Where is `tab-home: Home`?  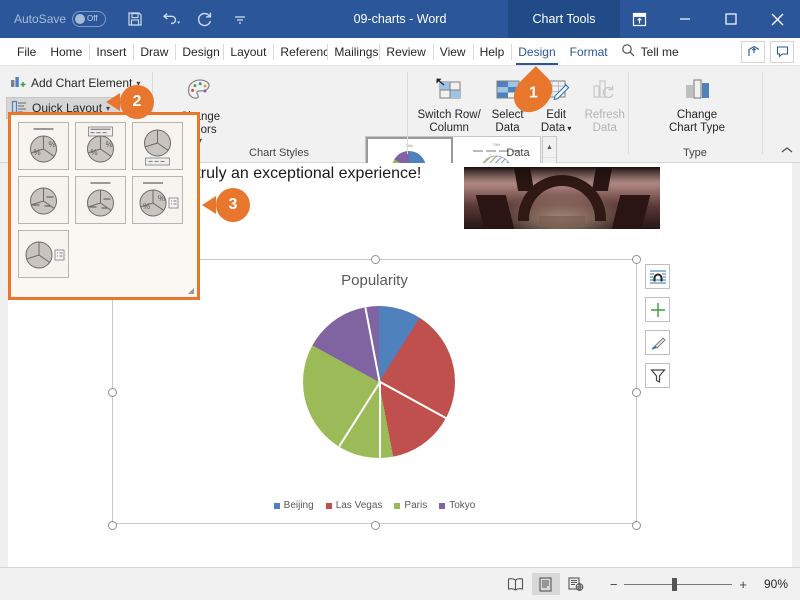 tab-home: Home is located at coordinates (66, 52).